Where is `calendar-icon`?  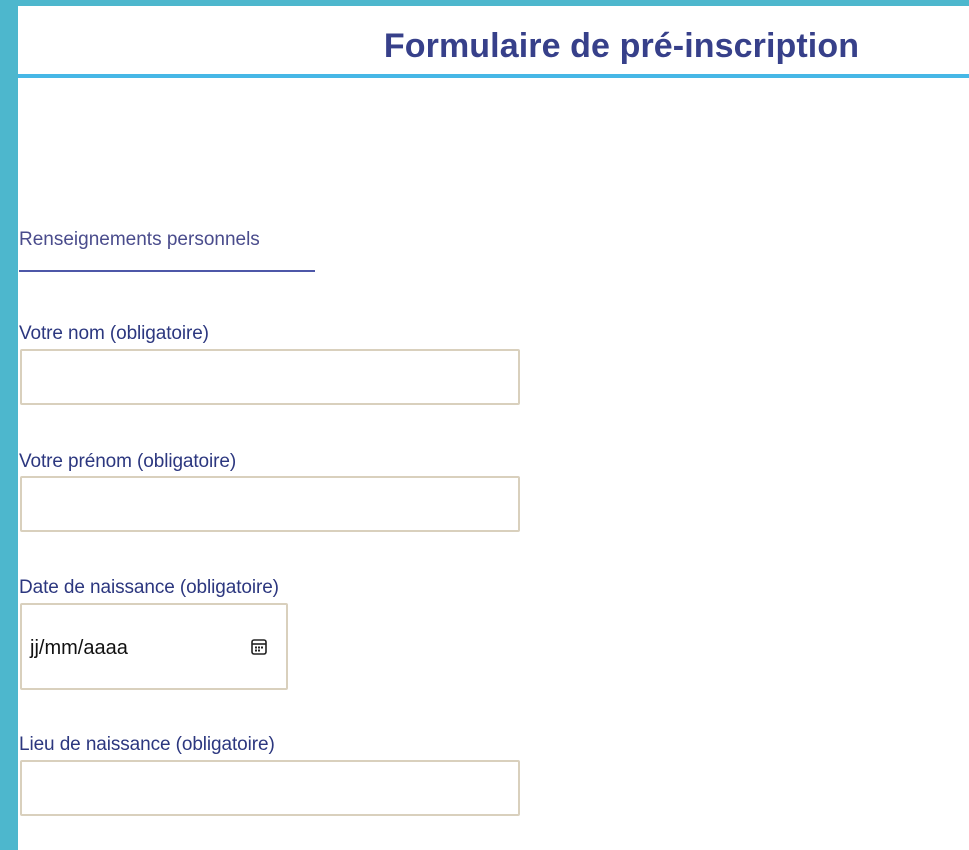
calendar-icon is located at coordinates (259, 647).